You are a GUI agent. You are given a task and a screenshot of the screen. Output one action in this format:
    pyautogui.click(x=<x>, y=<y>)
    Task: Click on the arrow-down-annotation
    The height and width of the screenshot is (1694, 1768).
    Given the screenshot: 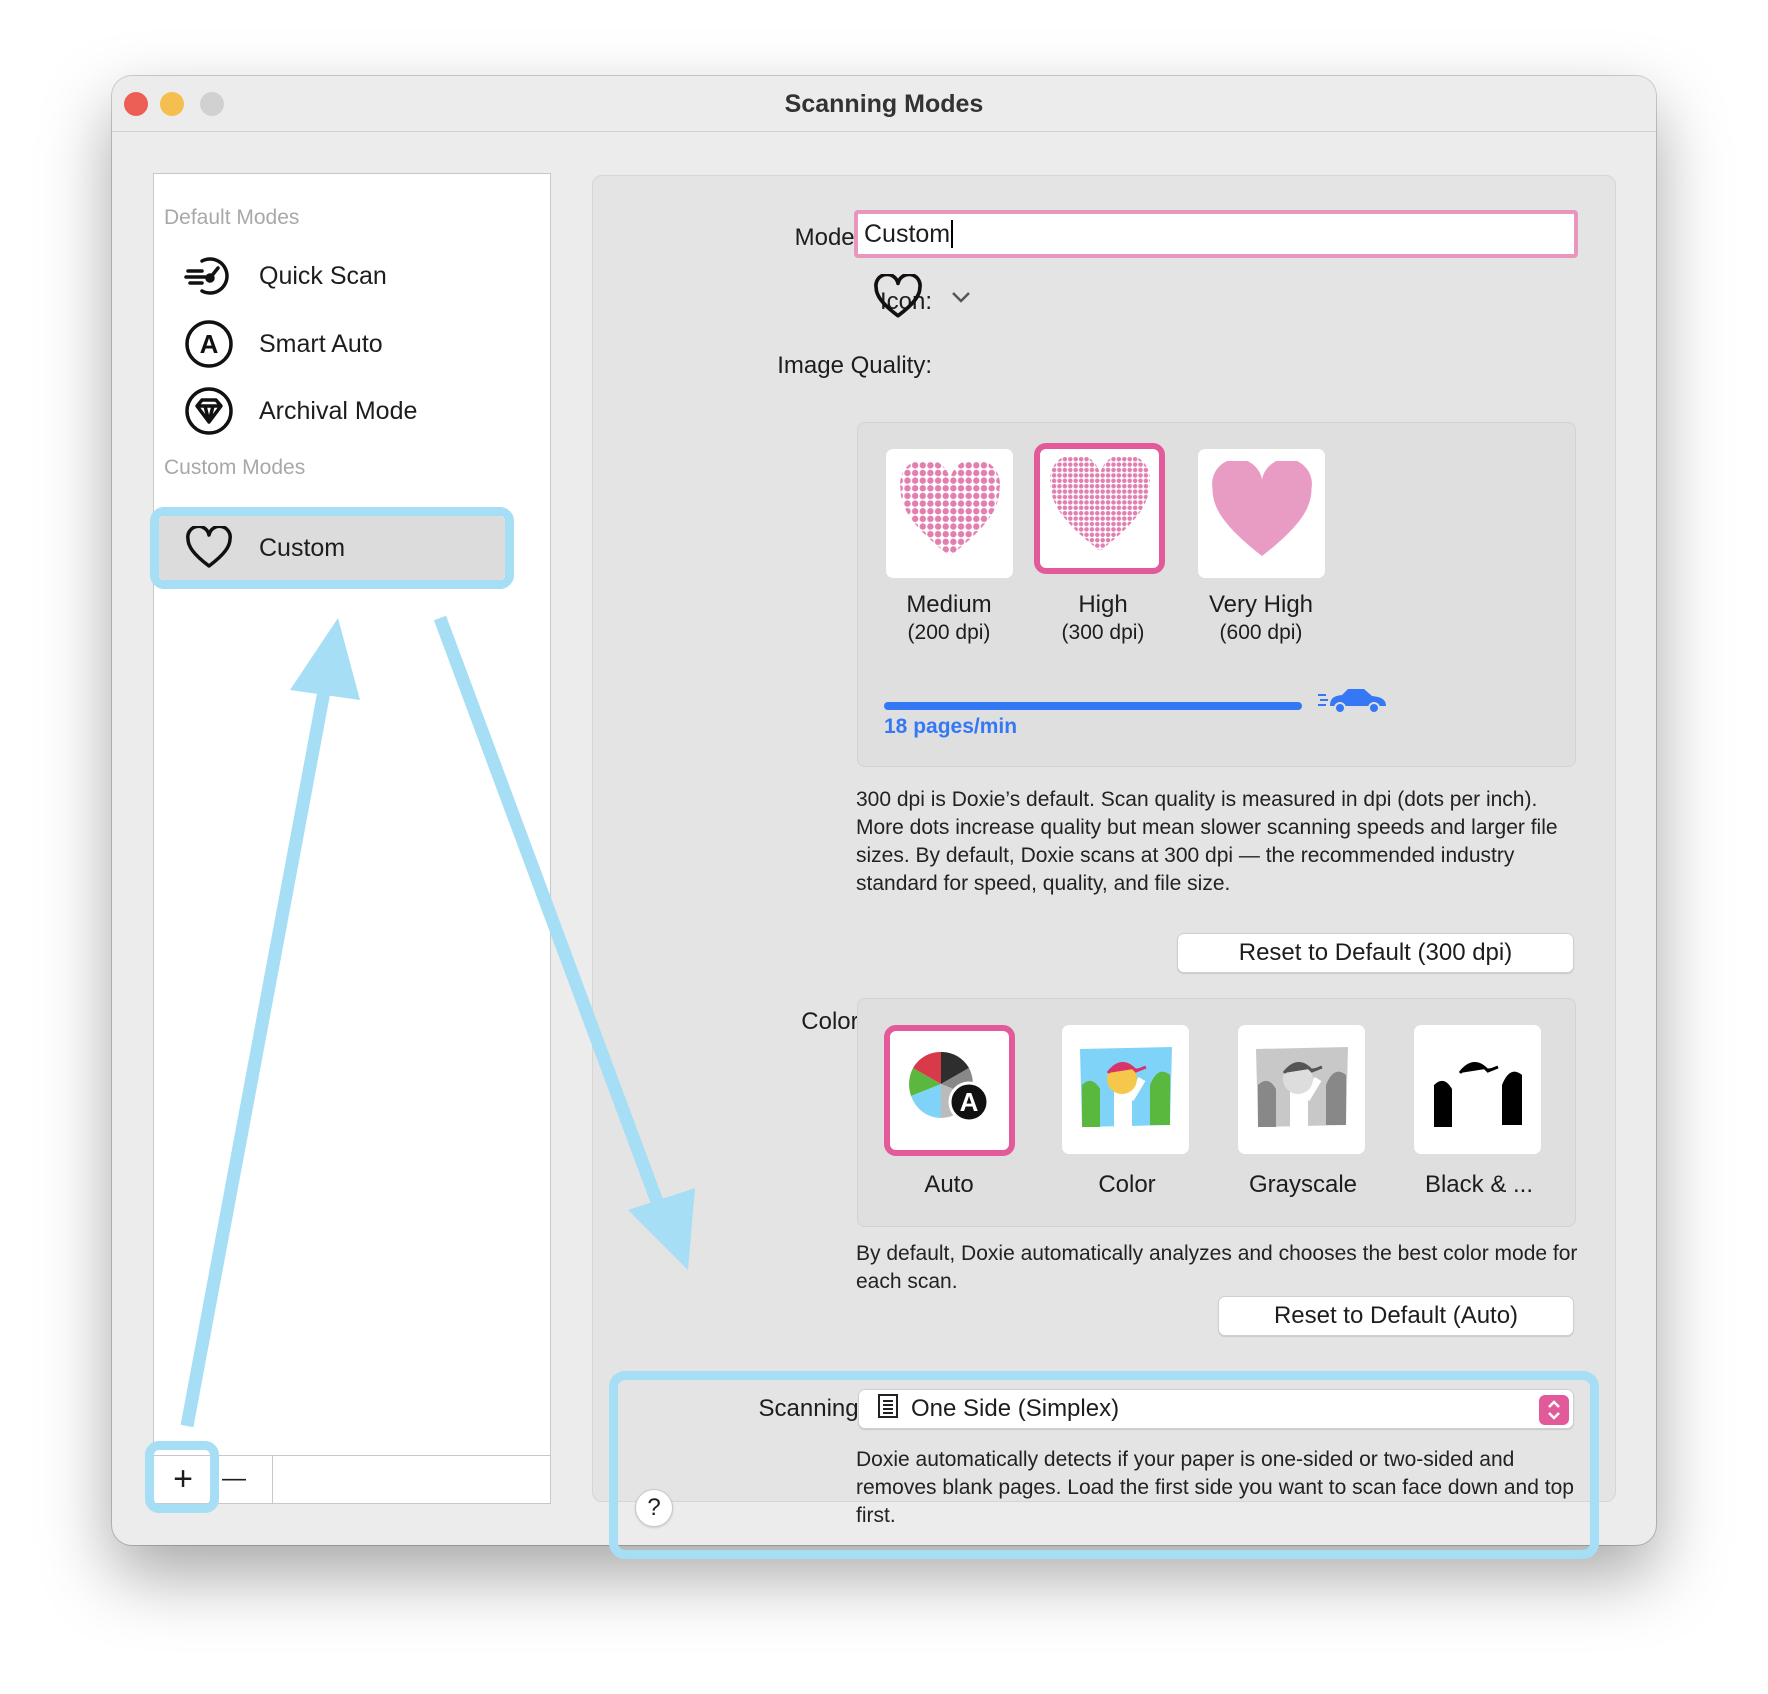 What is the action you would take?
    pyautogui.click(x=564, y=942)
    